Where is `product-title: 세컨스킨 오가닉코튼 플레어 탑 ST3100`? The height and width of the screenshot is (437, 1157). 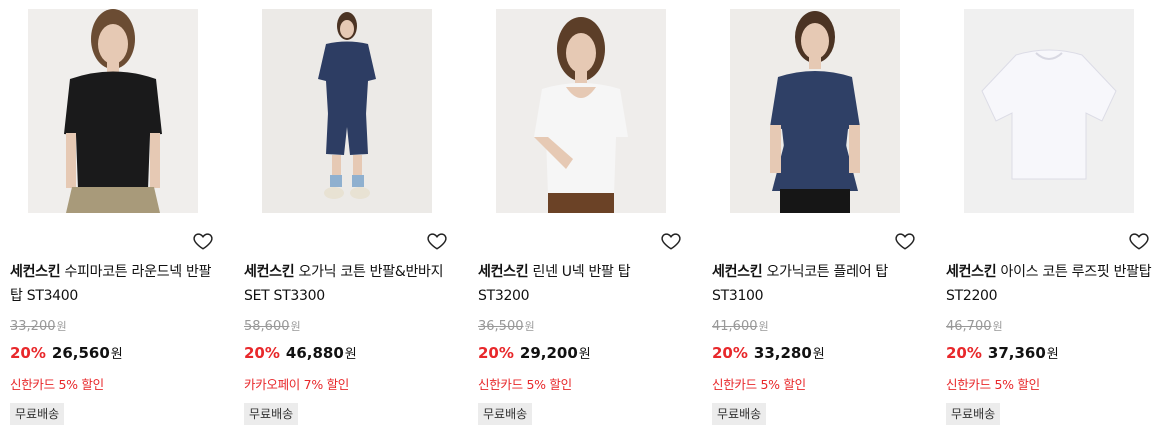 product-title: 세컨스킨 오가닉코튼 플레어 탑 ST3100 is located at coordinates (815, 284).